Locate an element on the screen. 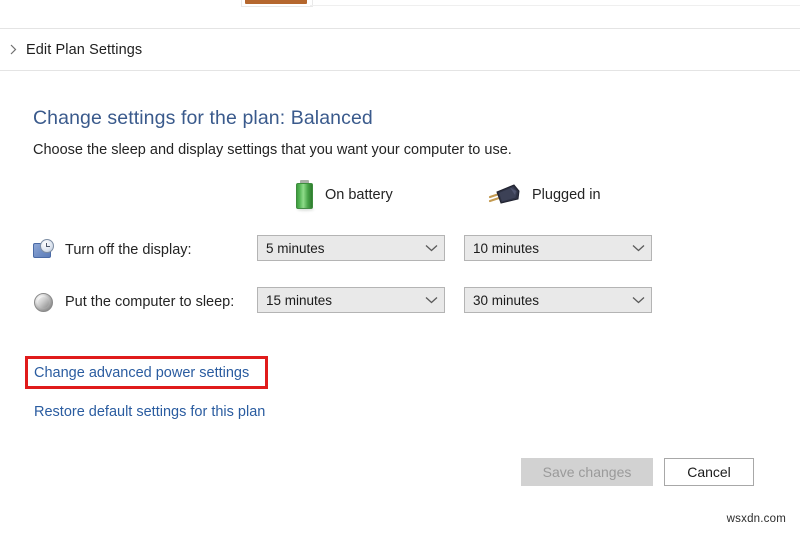 The image size is (800, 533). breadcrumb: Edit Plan Settings is located at coordinates (400, 49).